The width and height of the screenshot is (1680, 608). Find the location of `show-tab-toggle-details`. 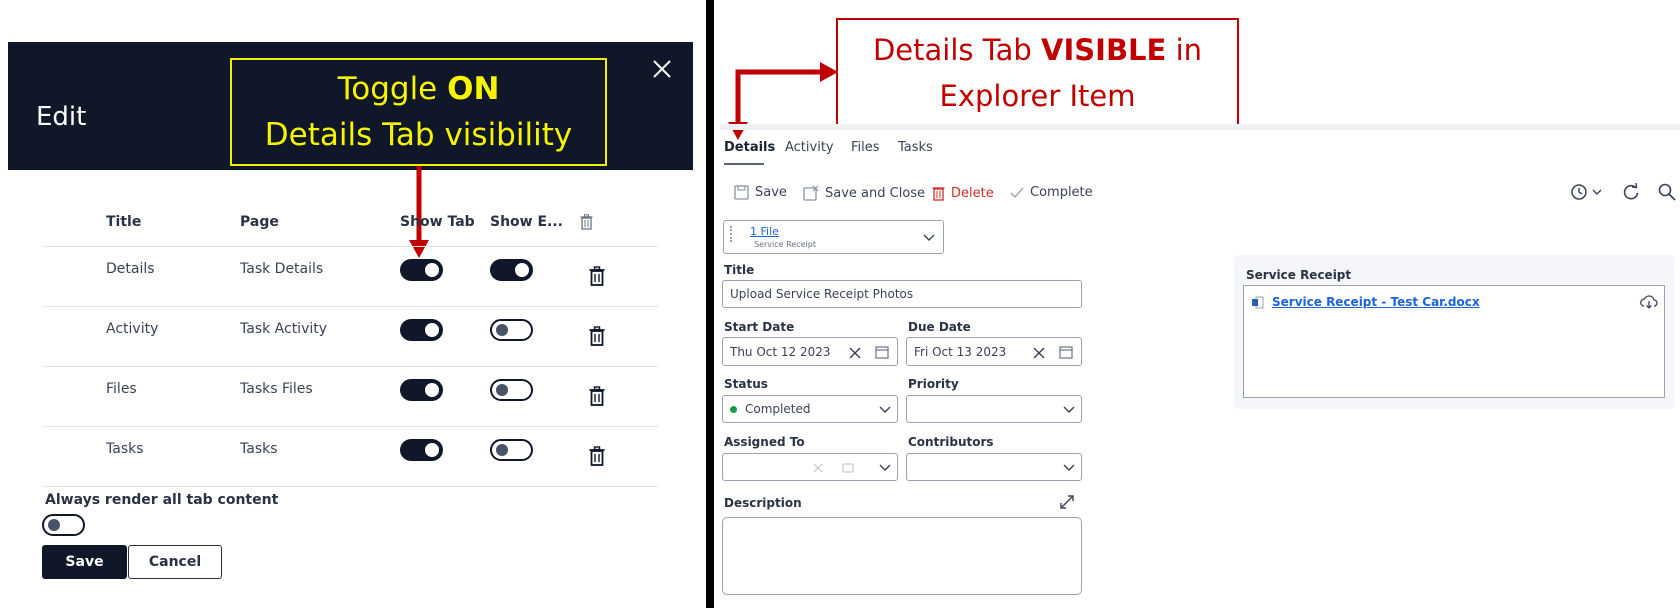

show-tab-toggle-details is located at coordinates (421, 270).